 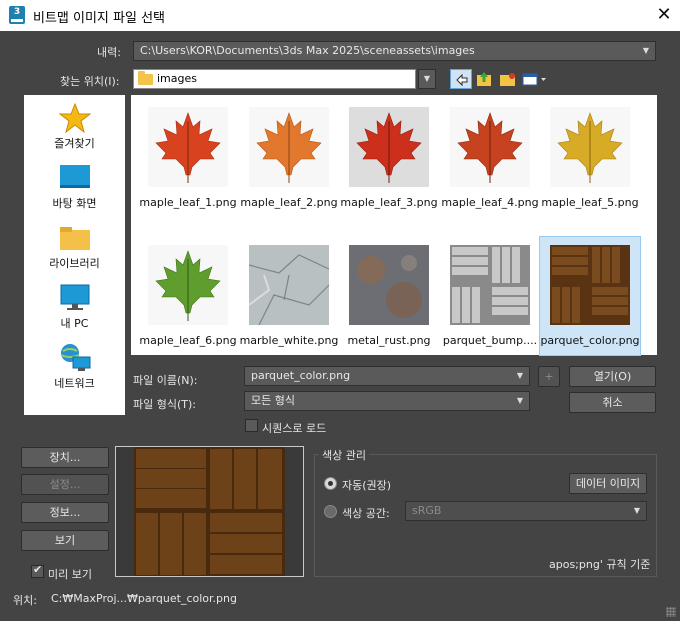 What do you see at coordinates (273, 400) in the screenshot?
I see `filetype-value: 모든 형식` at bounding box center [273, 400].